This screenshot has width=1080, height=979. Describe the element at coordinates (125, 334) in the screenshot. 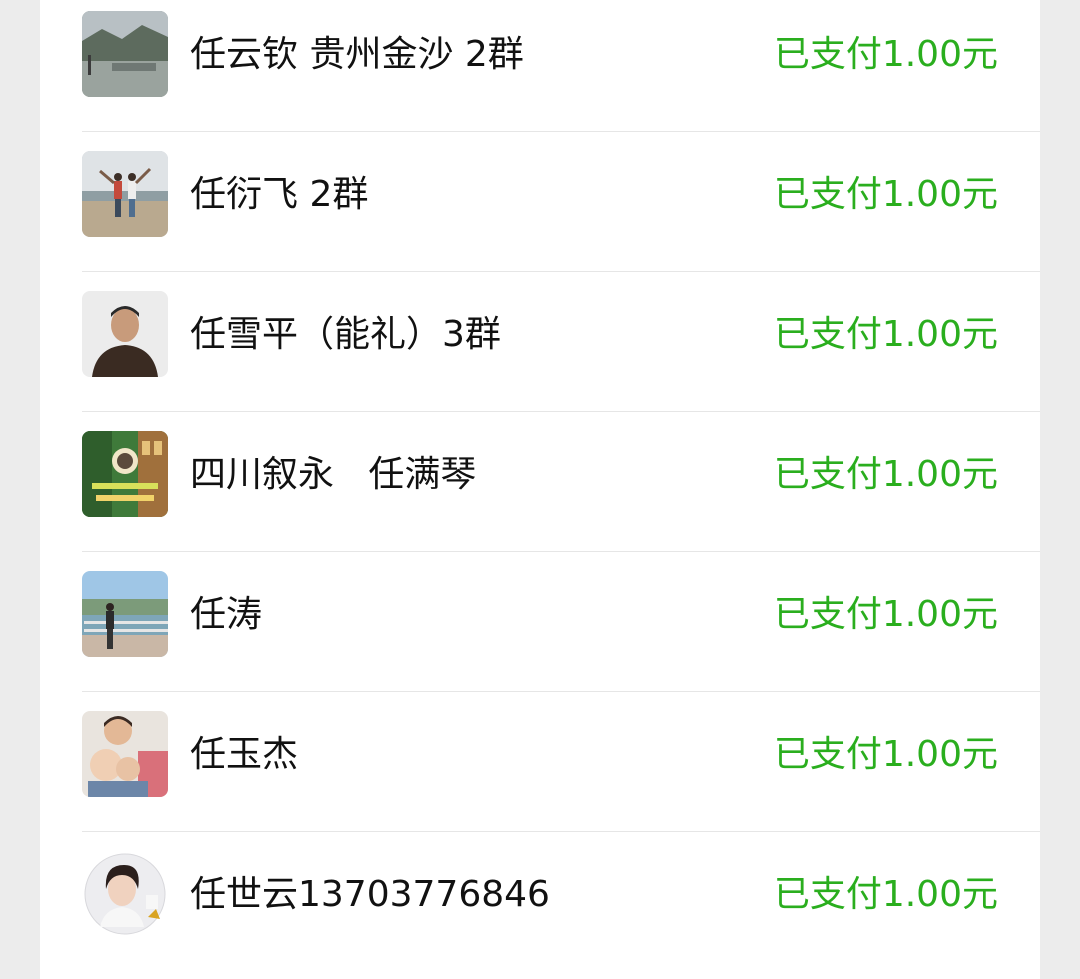

I see `portrait-photo-avatar` at that location.